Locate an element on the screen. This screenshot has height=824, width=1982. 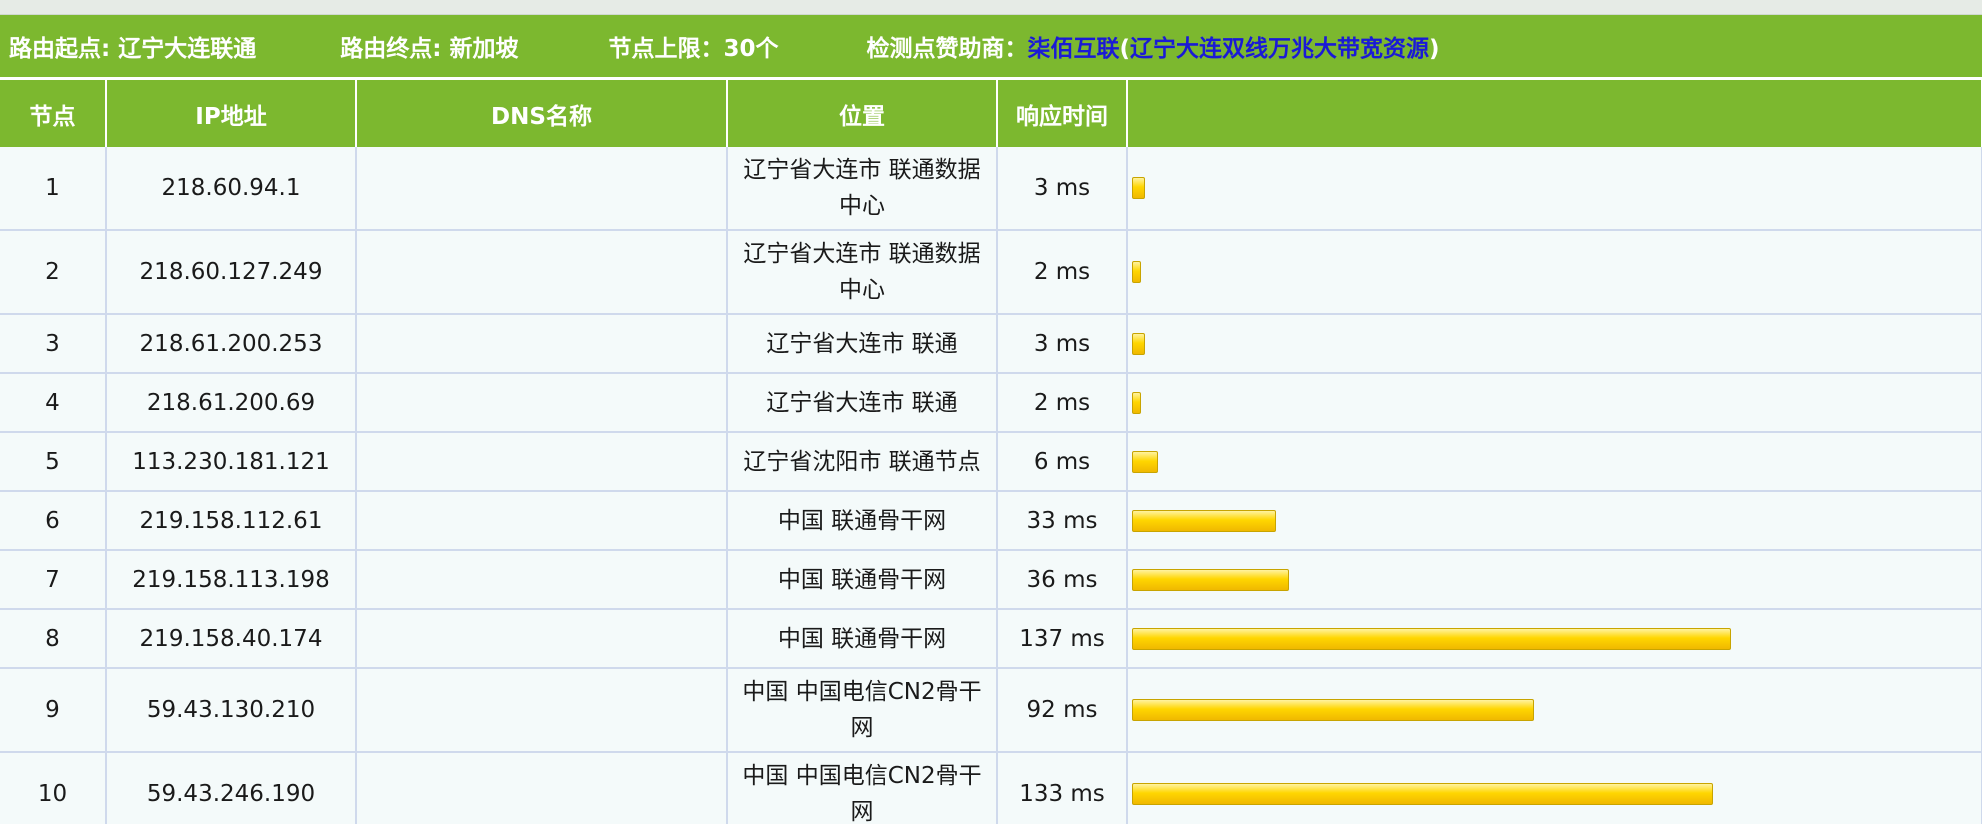
sponsor-name-link: 柒佰互联 is located at coordinates (1073, 49).